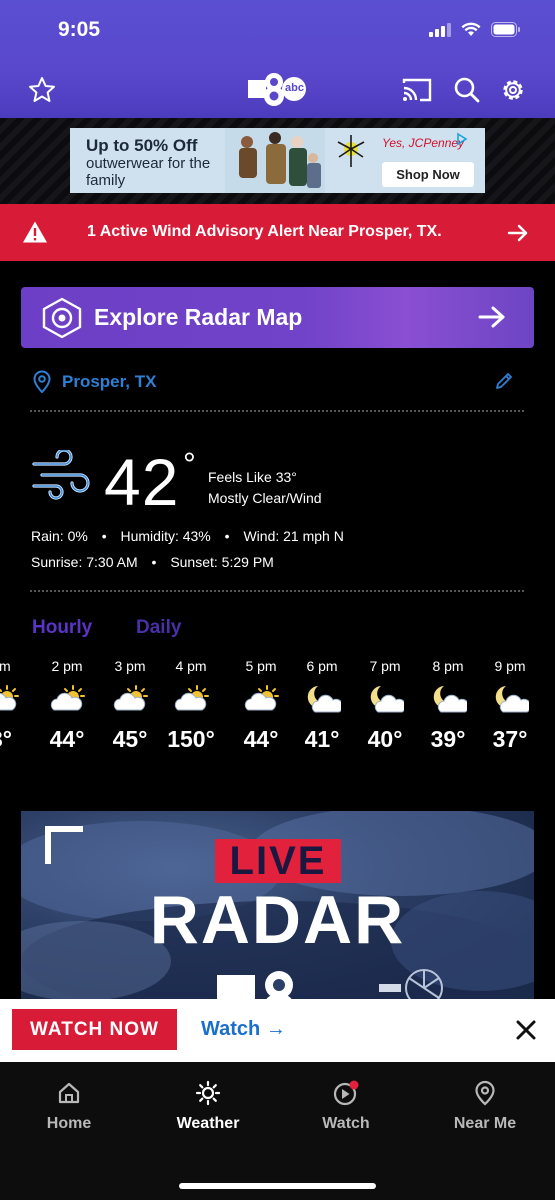 Image resolution: width=555 pixels, height=1200 pixels. Describe the element at coordinates (265, 498) in the screenshot. I see `current-condition: Mostly Clear/Wind` at that location.